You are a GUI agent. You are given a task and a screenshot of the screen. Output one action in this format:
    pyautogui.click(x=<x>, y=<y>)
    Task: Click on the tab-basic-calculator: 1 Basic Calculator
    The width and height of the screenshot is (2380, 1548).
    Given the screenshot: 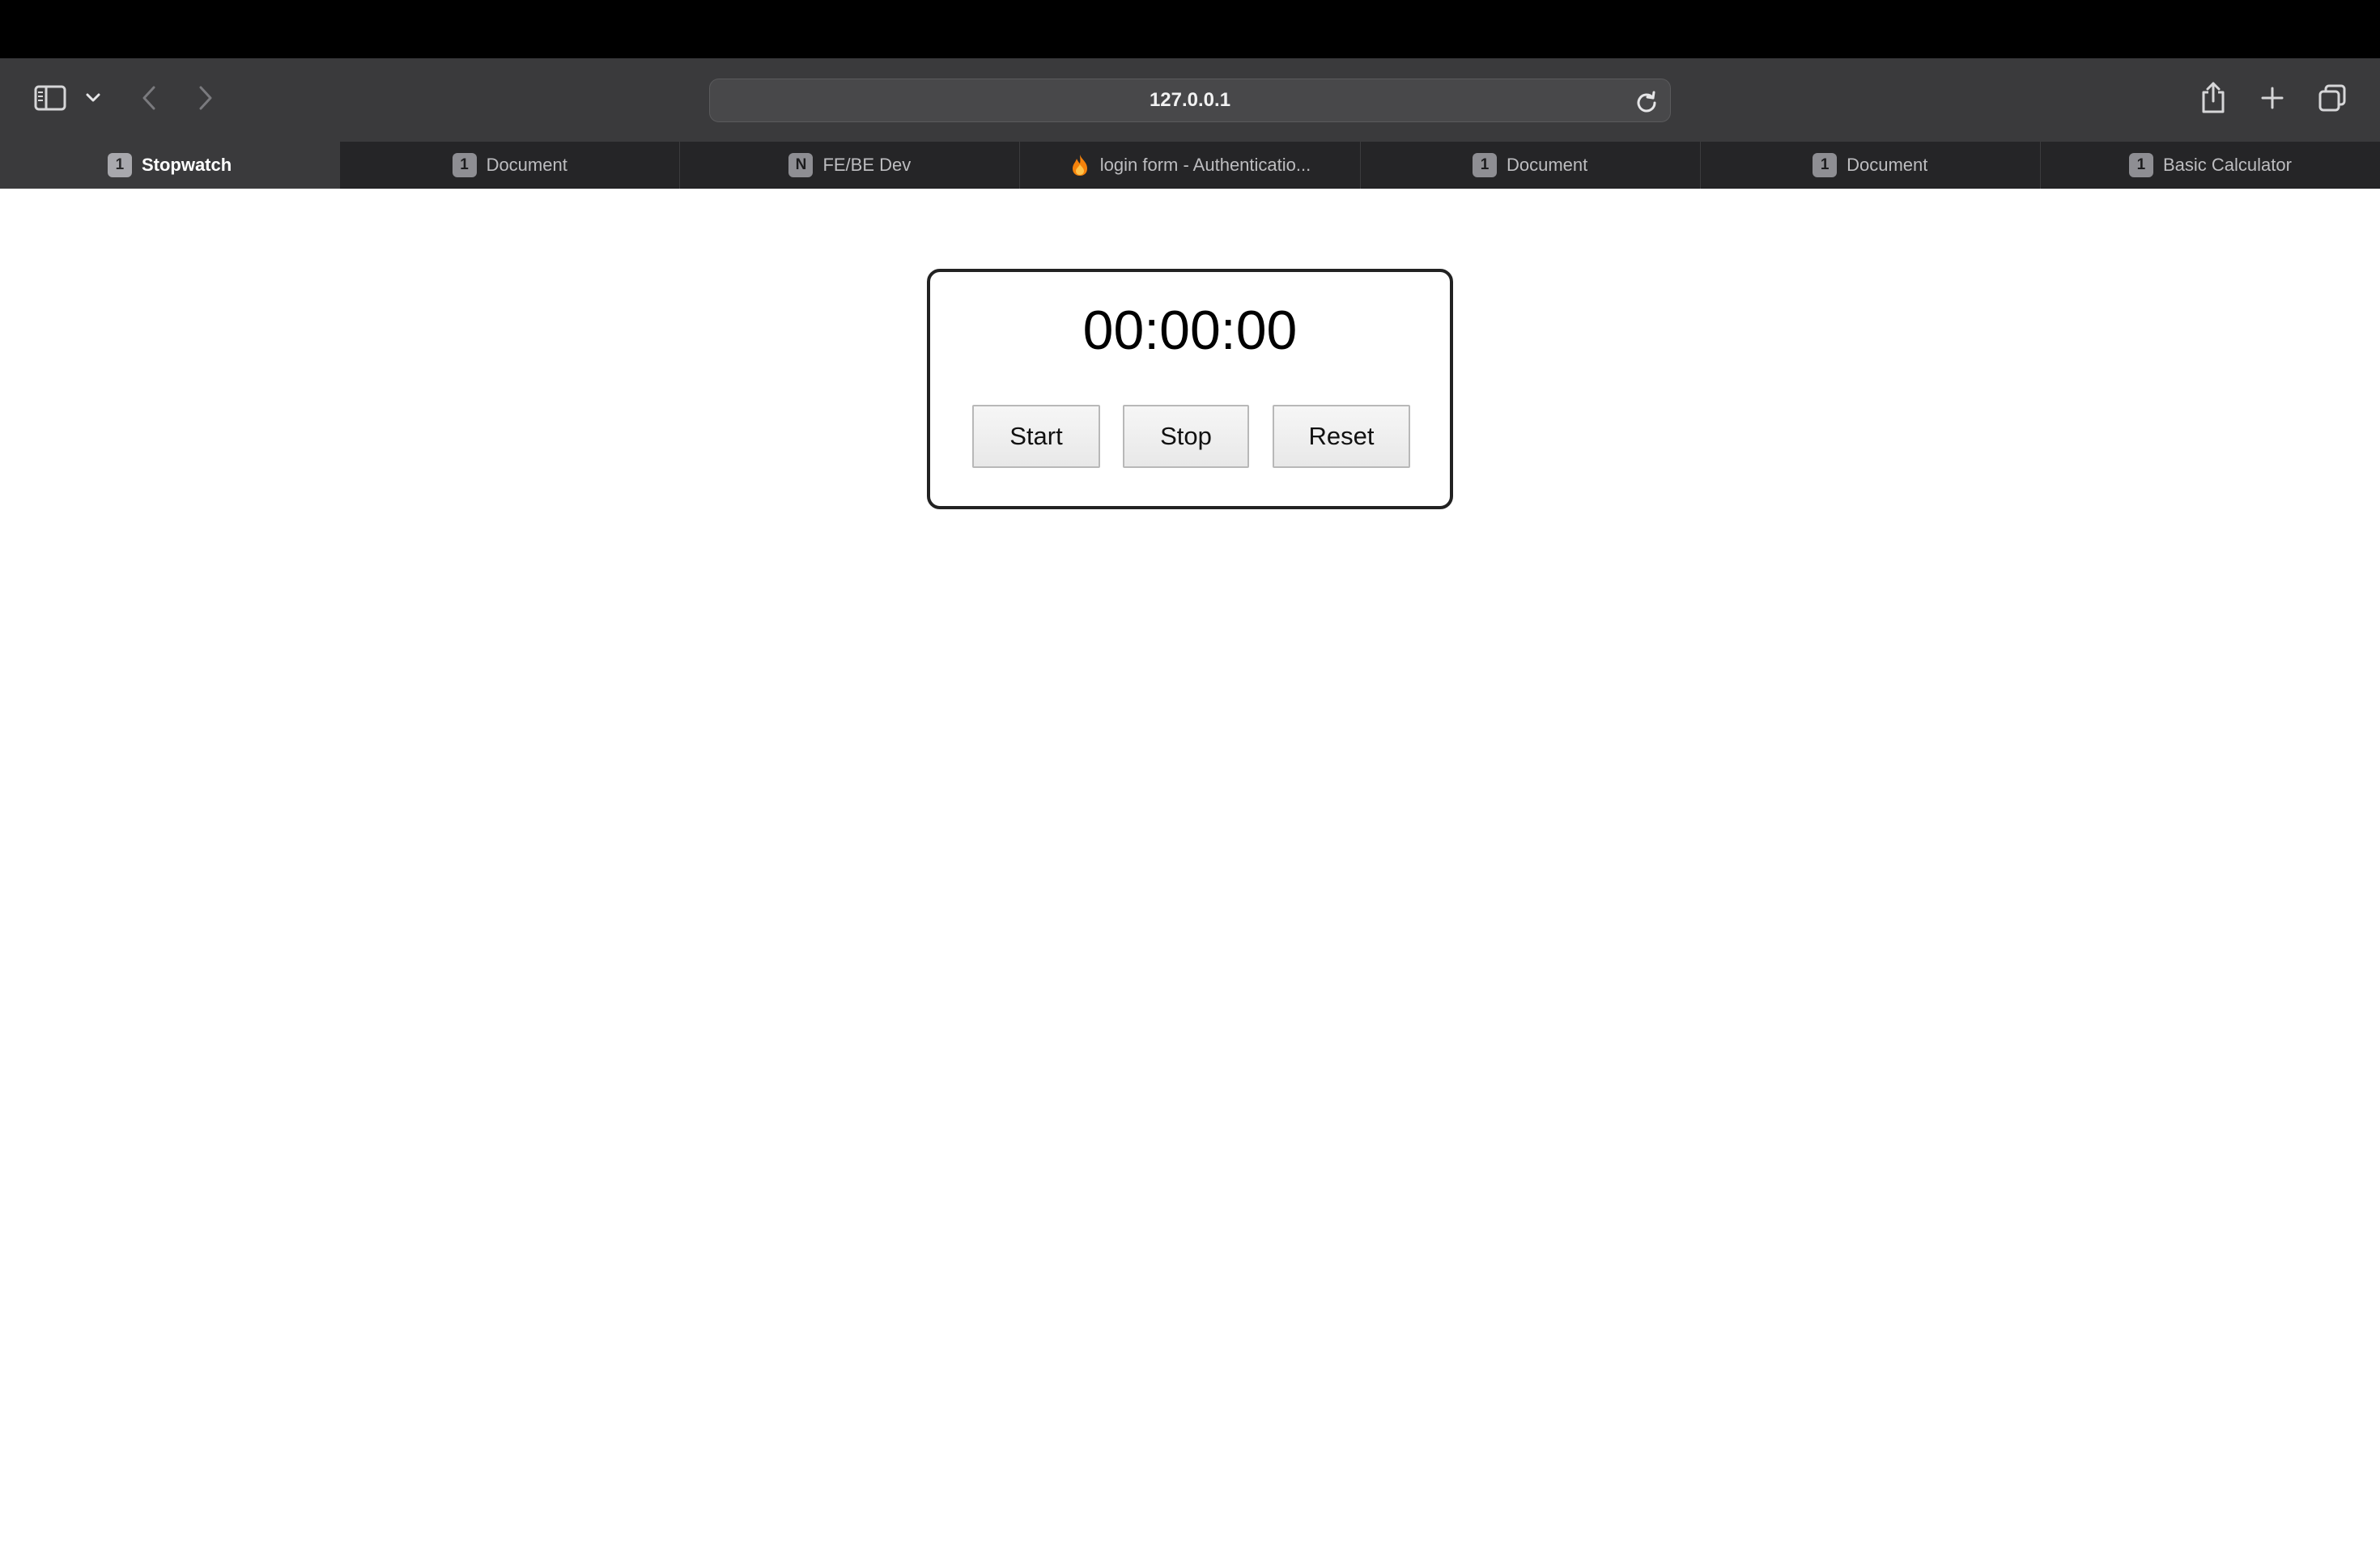 What is the action you would take?
    pyautogui.click(x=2210, y=166)
    